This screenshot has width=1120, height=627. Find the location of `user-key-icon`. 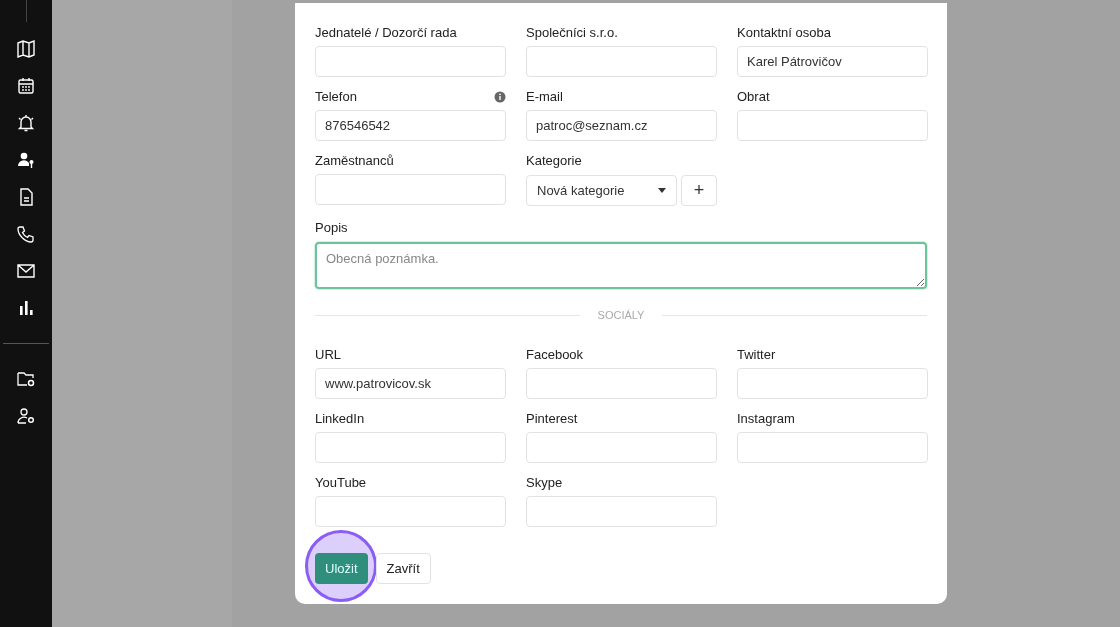

user-key-icon is located at coordinates (26, 160).